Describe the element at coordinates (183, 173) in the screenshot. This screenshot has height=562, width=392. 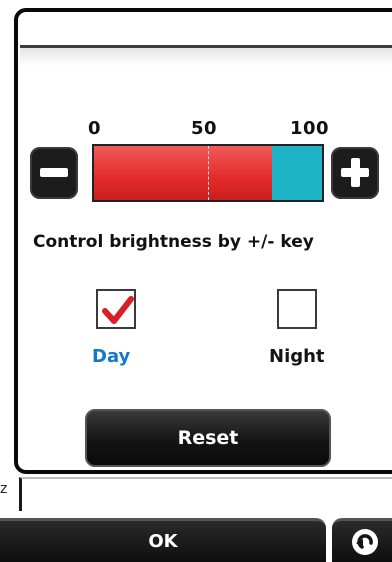
I see `brightness-level-fill` at that location.